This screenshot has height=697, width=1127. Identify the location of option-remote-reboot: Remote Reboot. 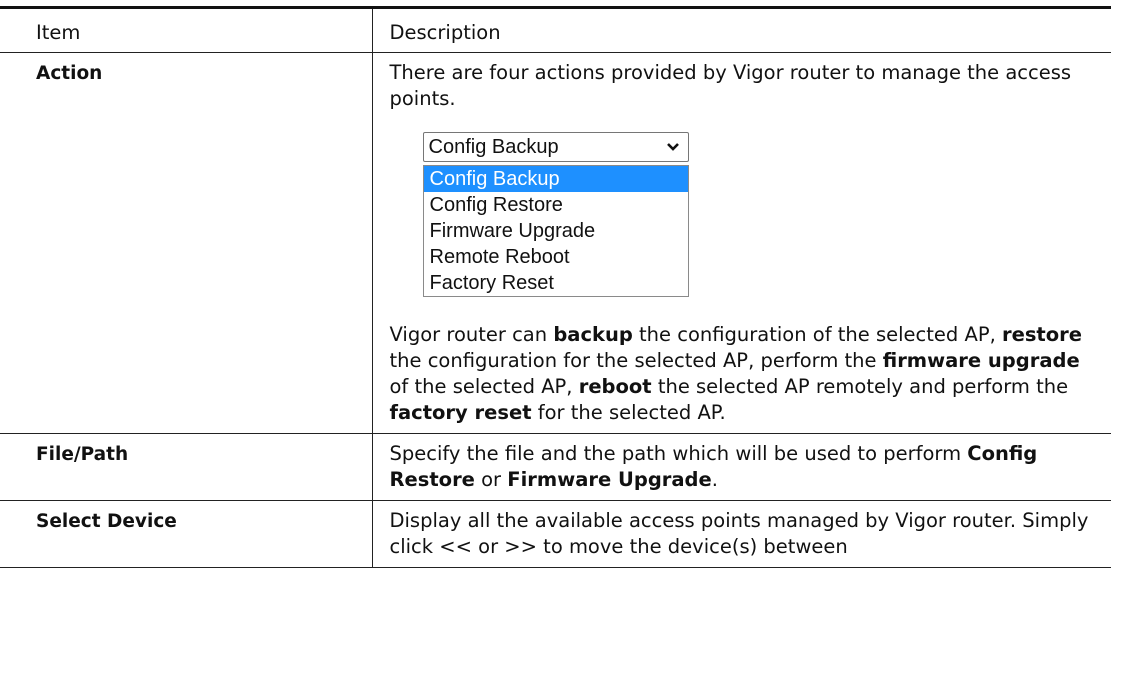
(556, 257).